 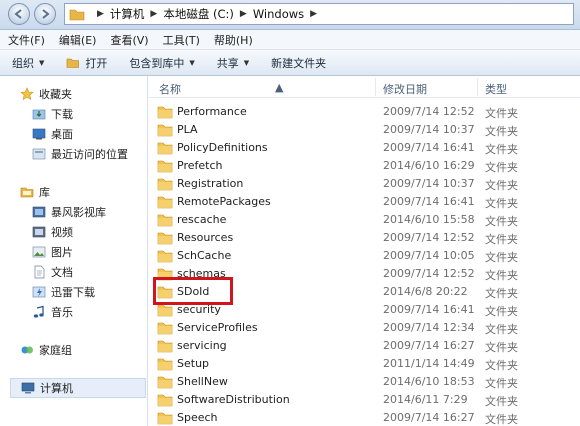 What do you see at coordinates (78, 40) in the screenshot?
I see `menu-edit: 编辑(E)` at bounding box center [78, 40].